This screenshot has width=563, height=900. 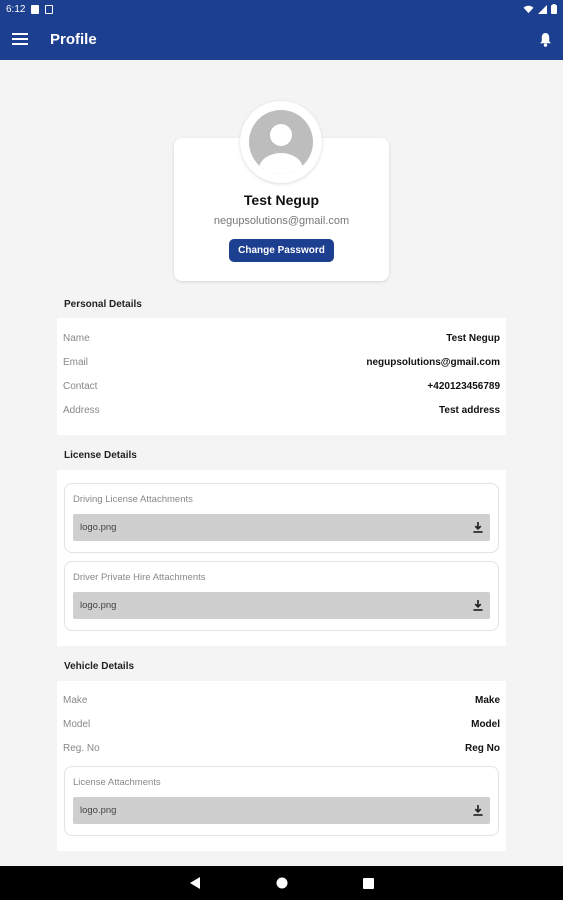 What do you see at coordinates (368, 883) in the screenshot?
I see `recents-icon` at bounding box center [368, 883].